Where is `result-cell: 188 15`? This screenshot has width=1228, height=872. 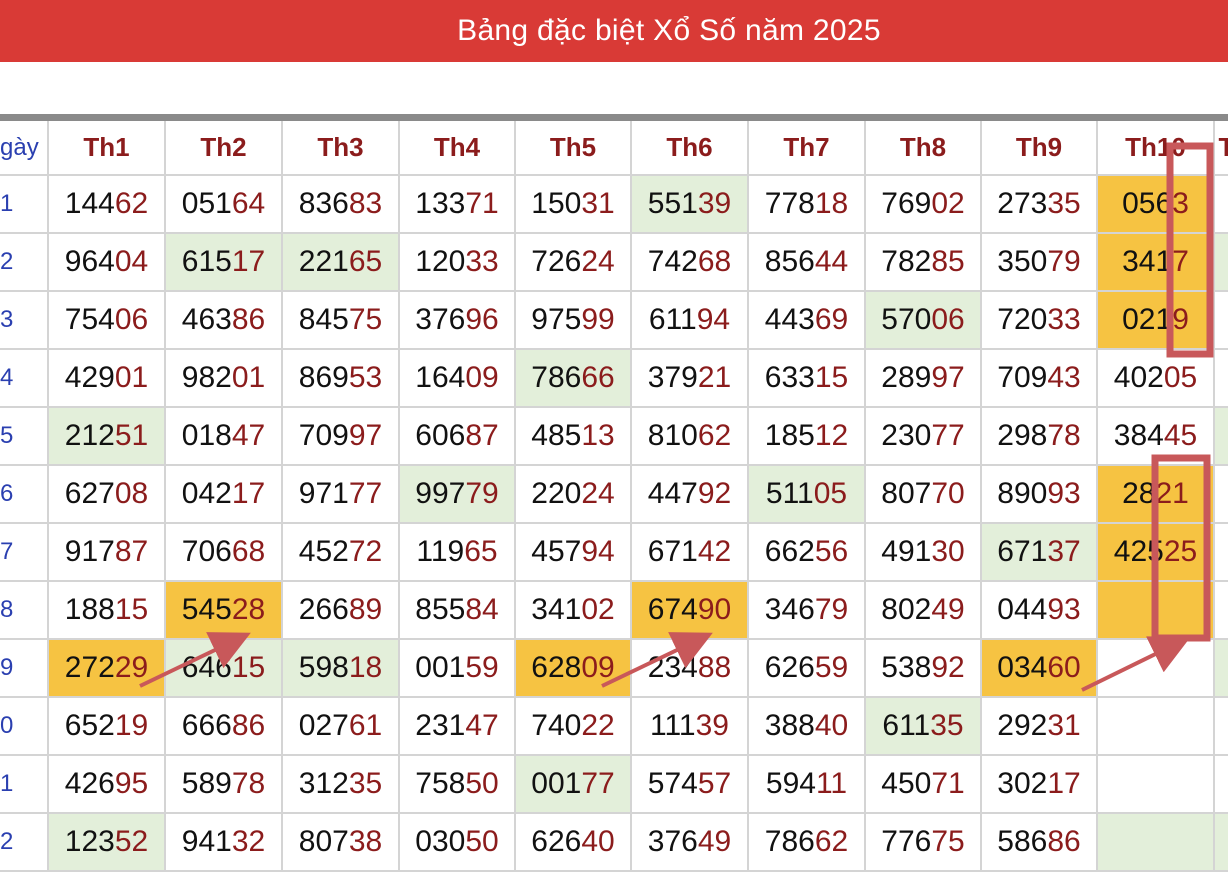 result-cell: 188 15 is located at coordinates (107, 611).